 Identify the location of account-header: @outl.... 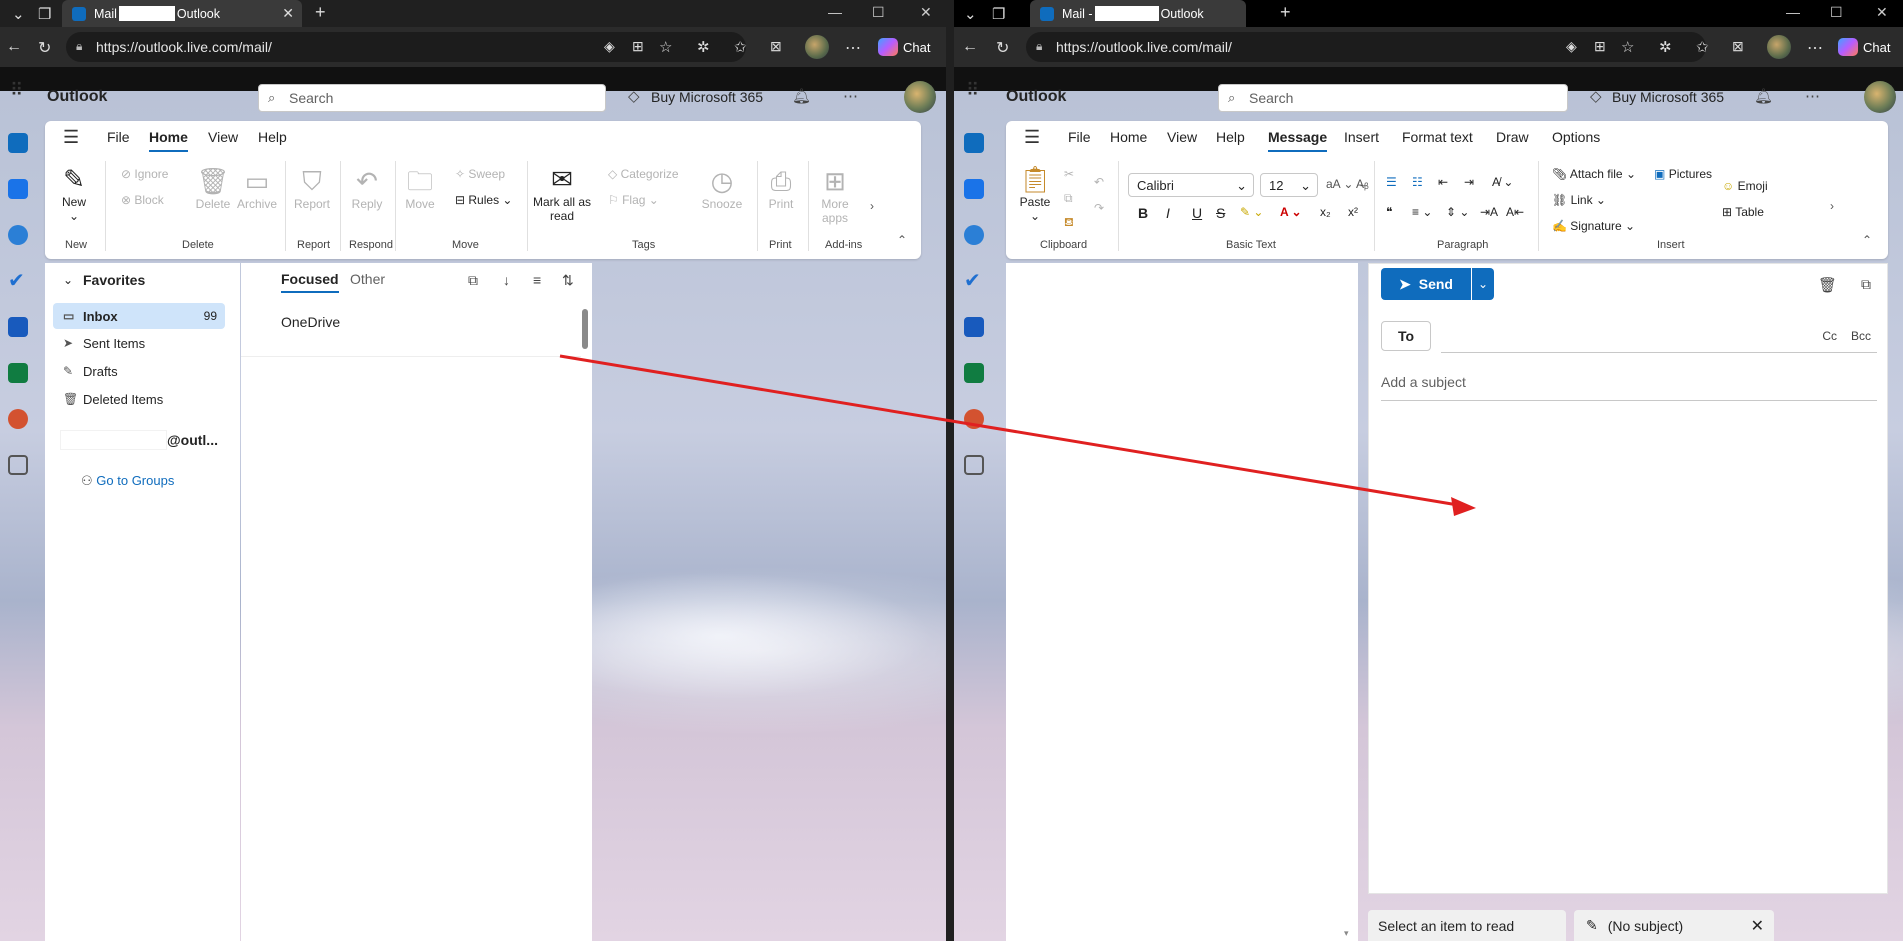
(192, 440).